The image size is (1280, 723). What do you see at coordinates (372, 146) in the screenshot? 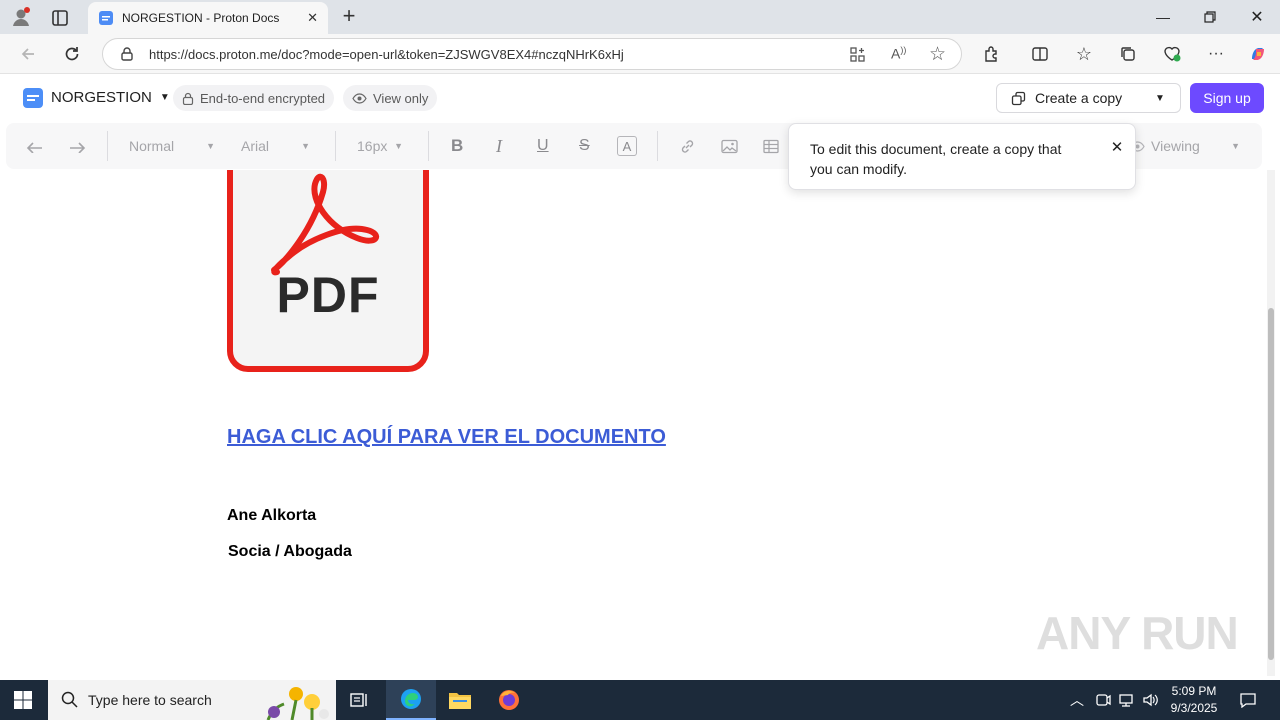
I see `font-size-value: 16px` at bounding box center [372, 146].